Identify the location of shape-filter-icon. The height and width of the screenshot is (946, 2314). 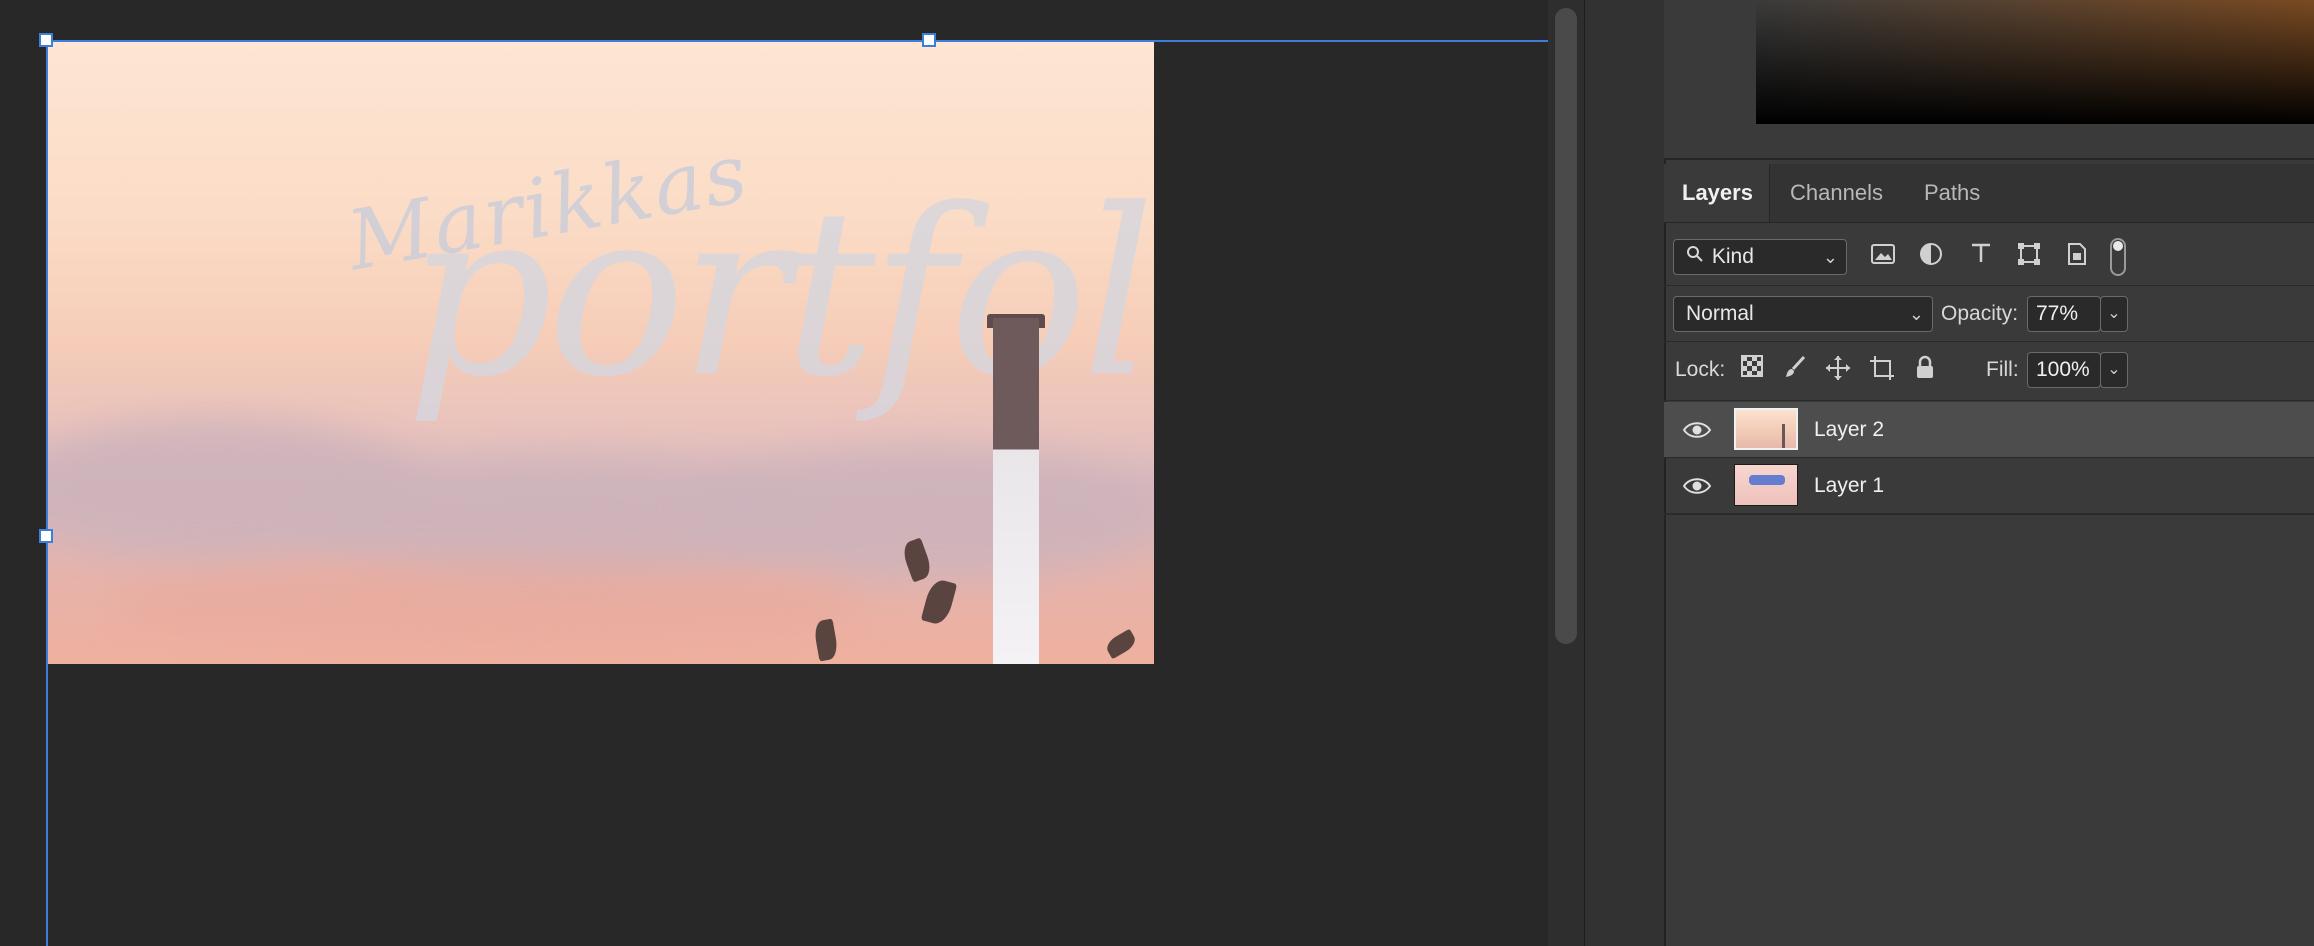
(2029, 257).